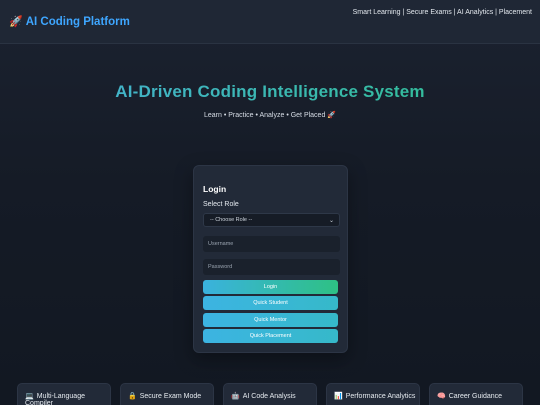  I want to click on feature-label: AI Code Analysis, so click(269, 396).